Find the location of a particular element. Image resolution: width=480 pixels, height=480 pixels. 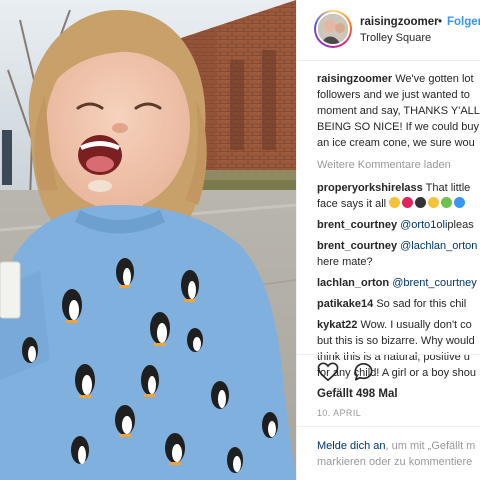

caption-text-line: moment and say, THANKS Y'ALL is located at coordinates (398, 111).